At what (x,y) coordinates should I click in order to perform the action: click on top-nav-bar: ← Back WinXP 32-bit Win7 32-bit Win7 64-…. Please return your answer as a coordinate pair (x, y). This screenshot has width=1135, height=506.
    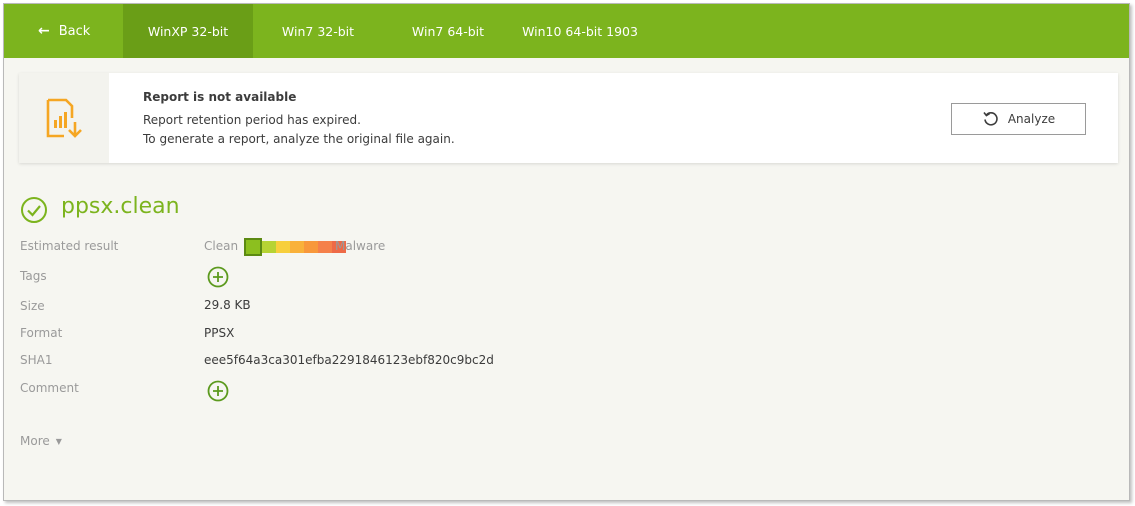
    Looking at the image, I should click on (566, 31).